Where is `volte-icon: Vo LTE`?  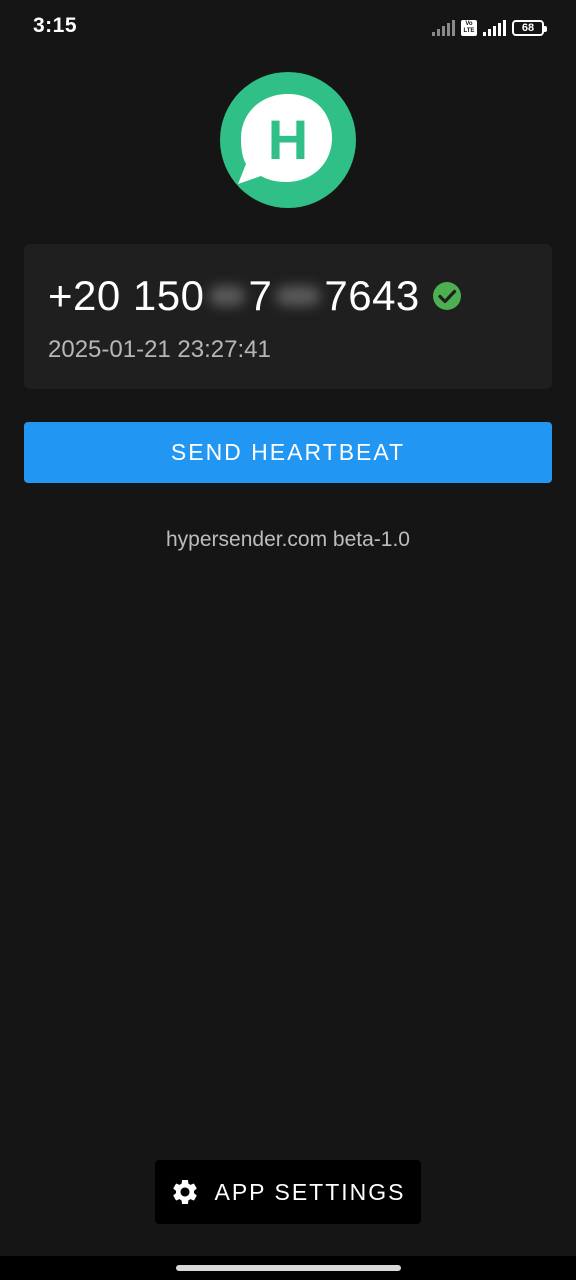 volte-icon: Vo LTE is located at coordinates (469, 28).